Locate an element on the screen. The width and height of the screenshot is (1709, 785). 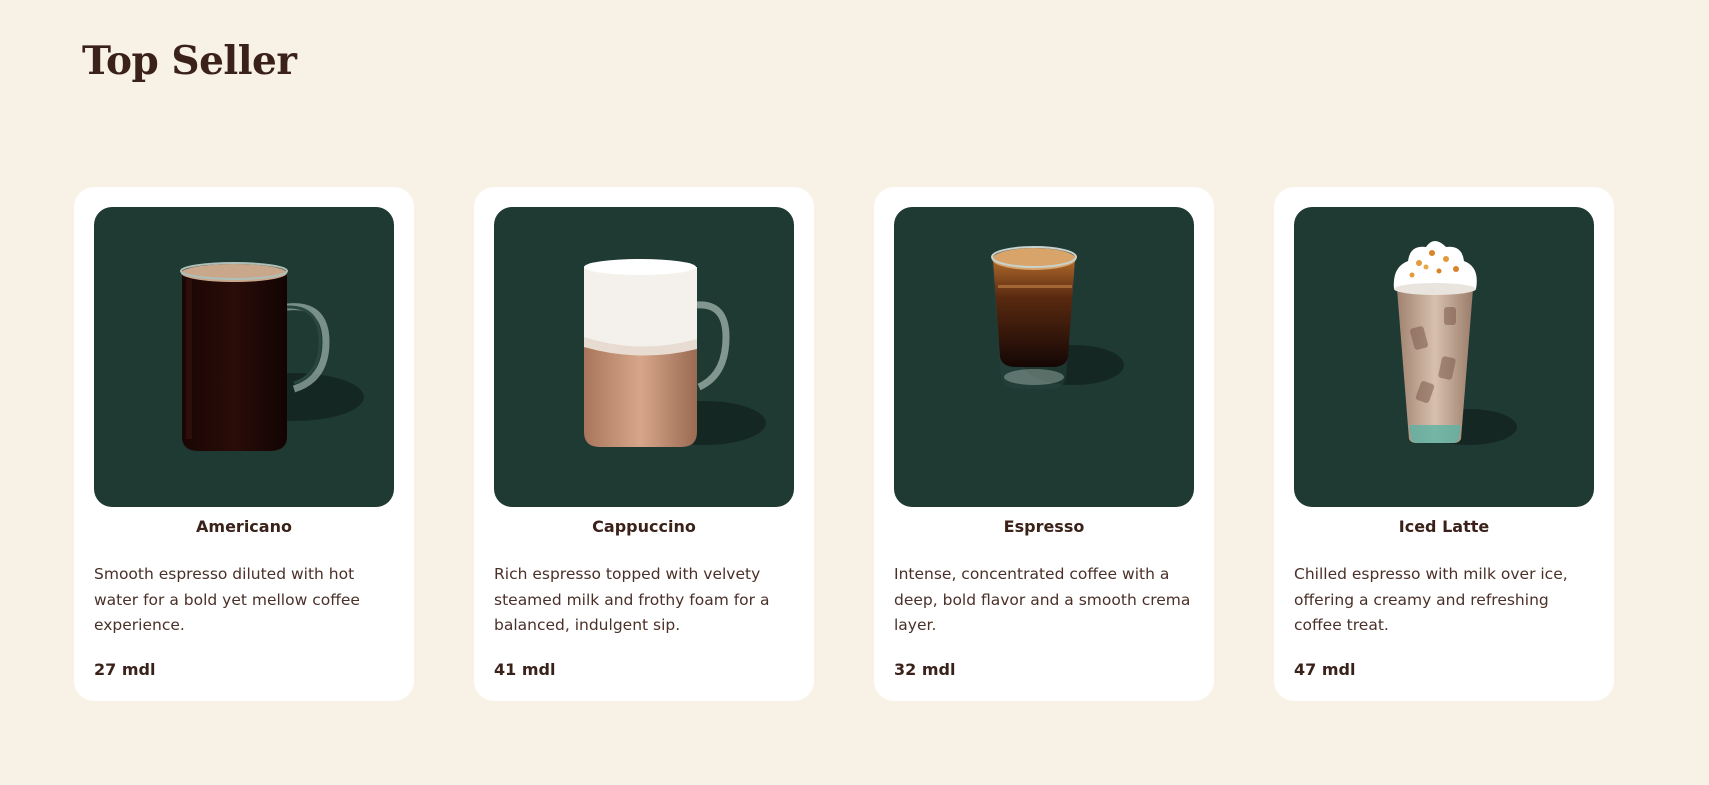
product-price: 47 mdl is located at coordinates (1325, 669).